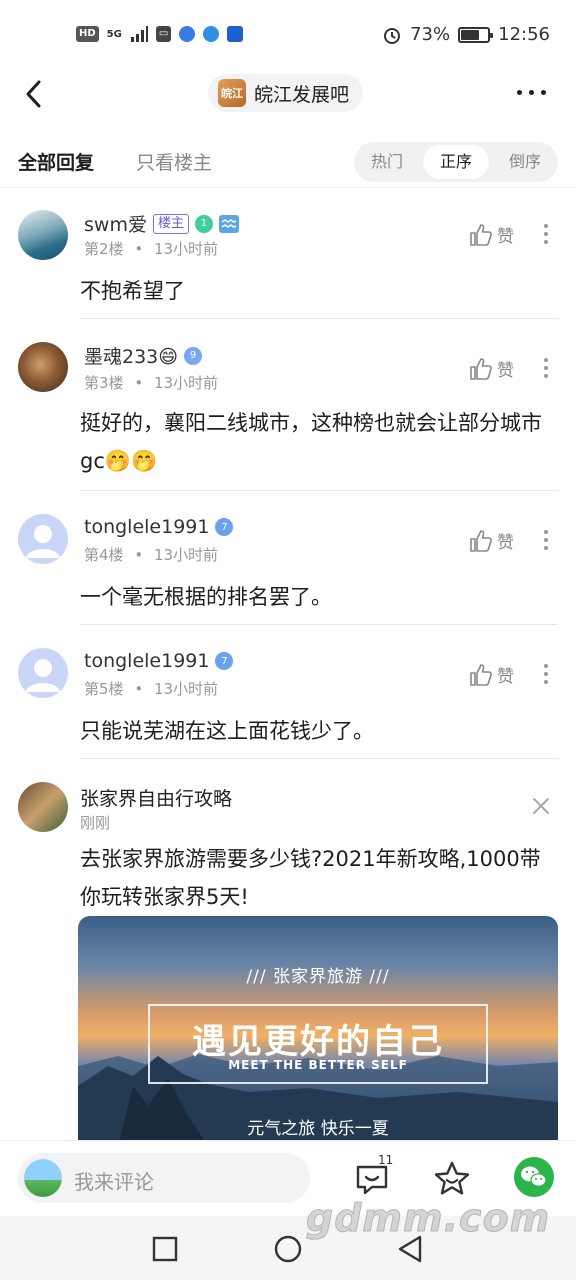  I want to click on wechat-share-icon, so click(534, 1177).